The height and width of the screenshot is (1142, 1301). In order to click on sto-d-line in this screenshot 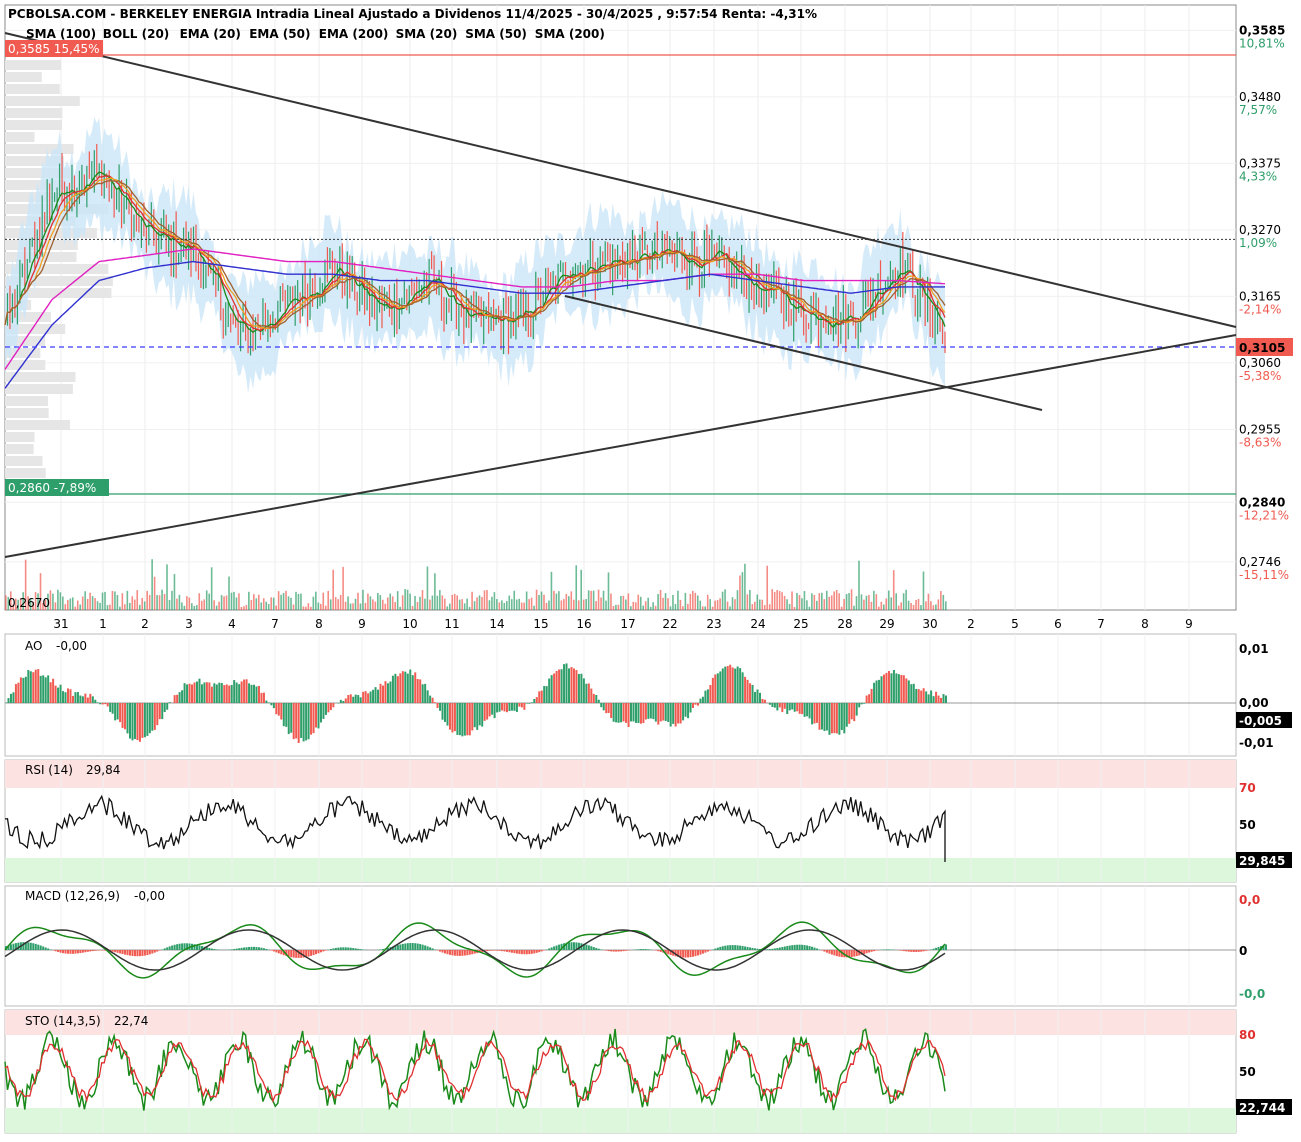, I will do `click(475, 1070)`.